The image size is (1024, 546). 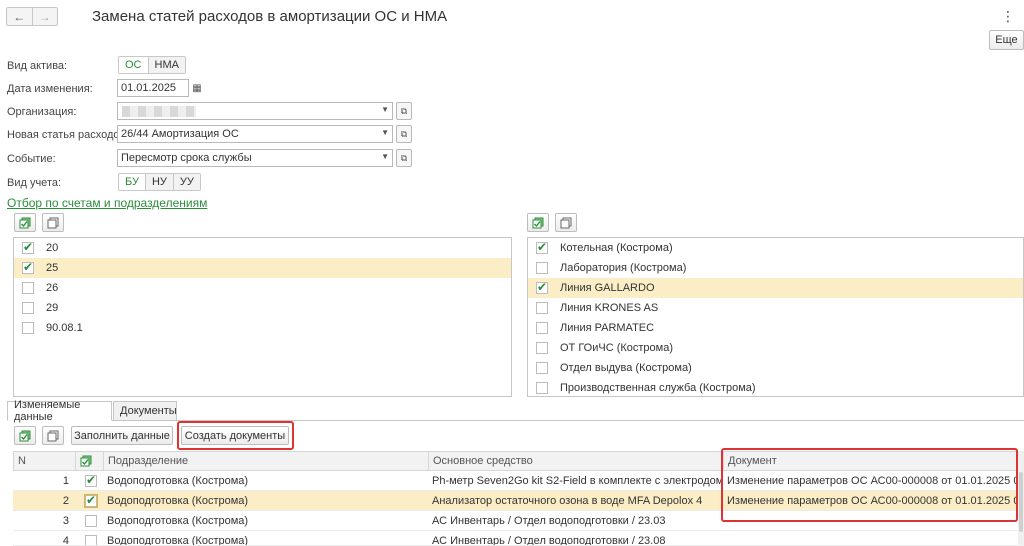 I want to click on list-item-label: Линия PARMATEC, so click(x=607, y=328).